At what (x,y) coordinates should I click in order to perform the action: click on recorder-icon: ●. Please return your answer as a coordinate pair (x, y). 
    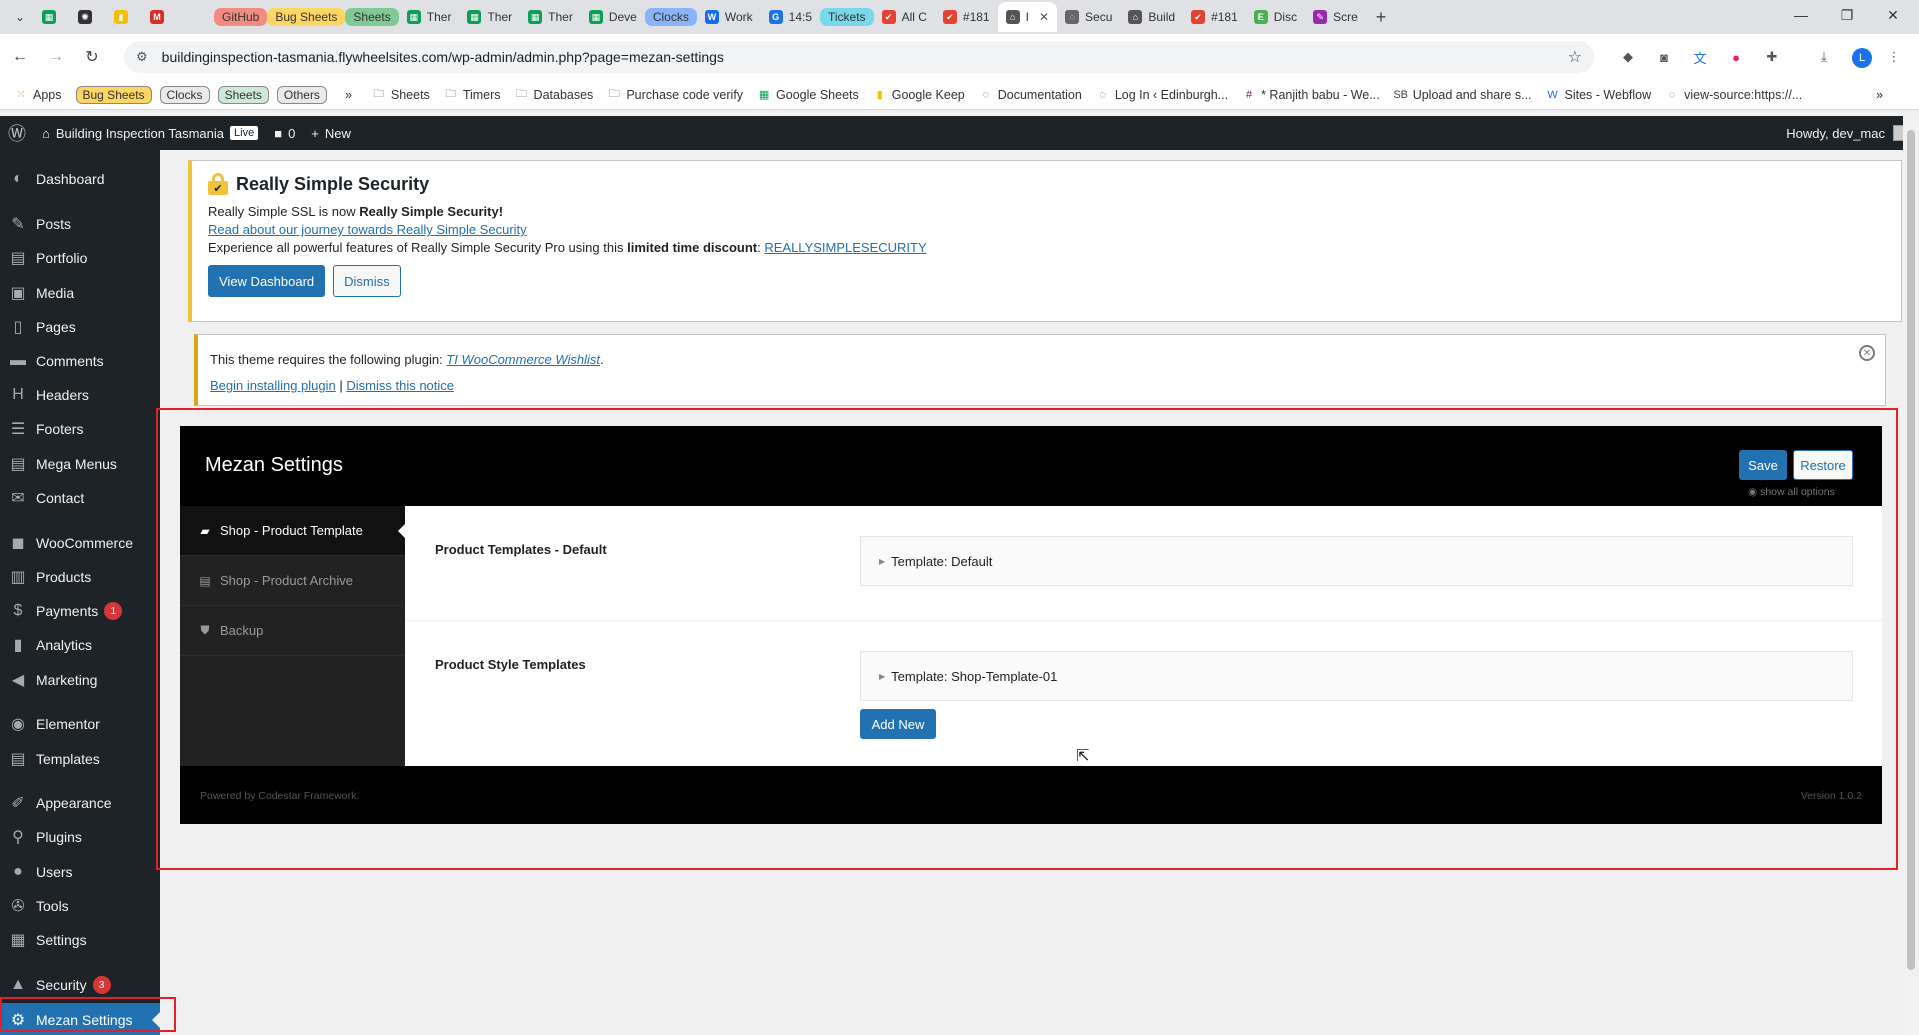
    Looking at the image, I should click on (1736, 57).